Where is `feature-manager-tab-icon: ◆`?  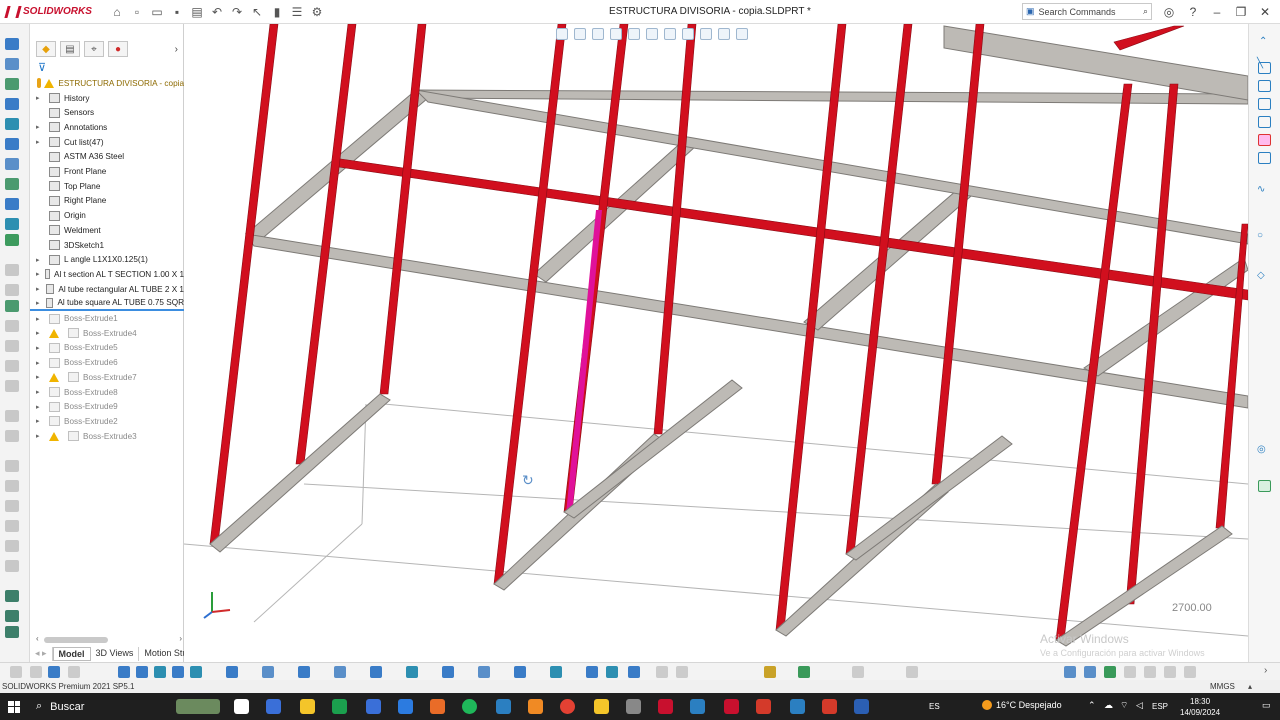
feature-manager-tab-icon: ◆ is located at coordinates (46, 49).